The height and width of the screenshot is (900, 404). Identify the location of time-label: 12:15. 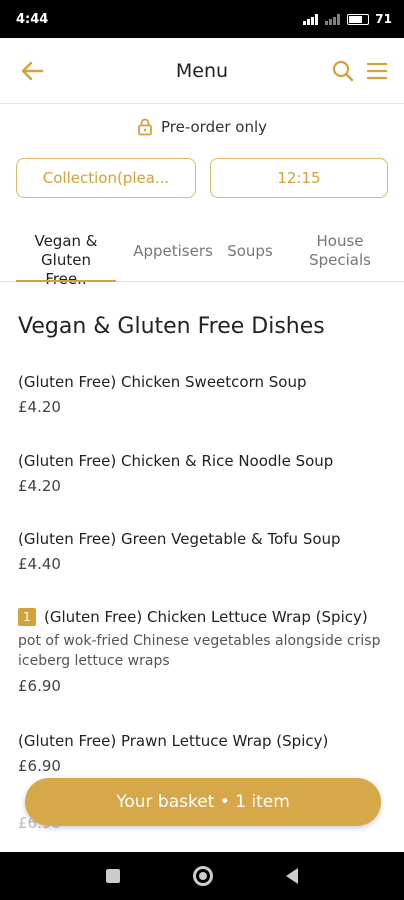
(299, 178).